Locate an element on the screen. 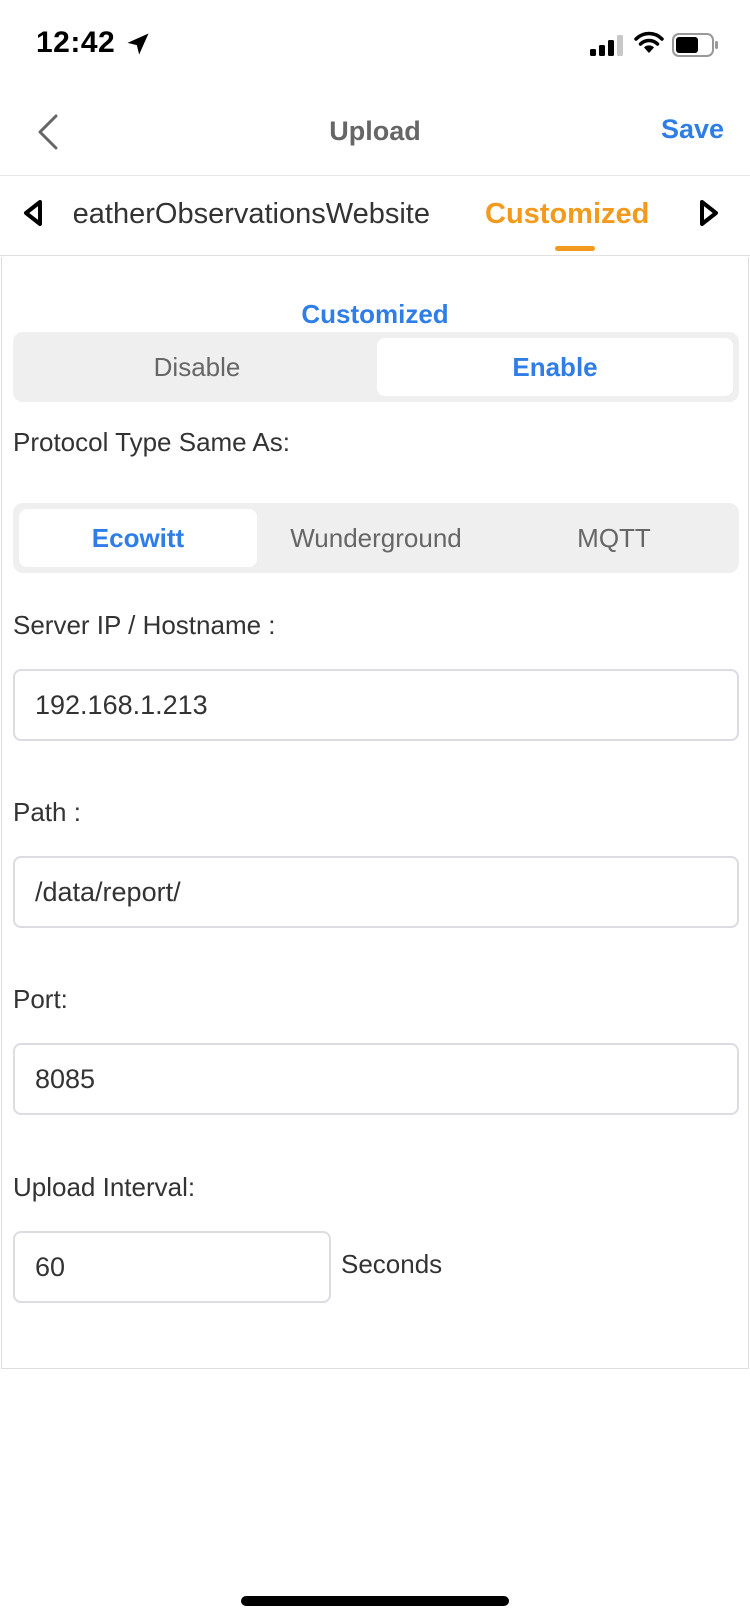 Image resolution: width=750 pixels, height=1624 pixels. enable-toggle-segment: Disable Enable is located at coordinates (376, 367).